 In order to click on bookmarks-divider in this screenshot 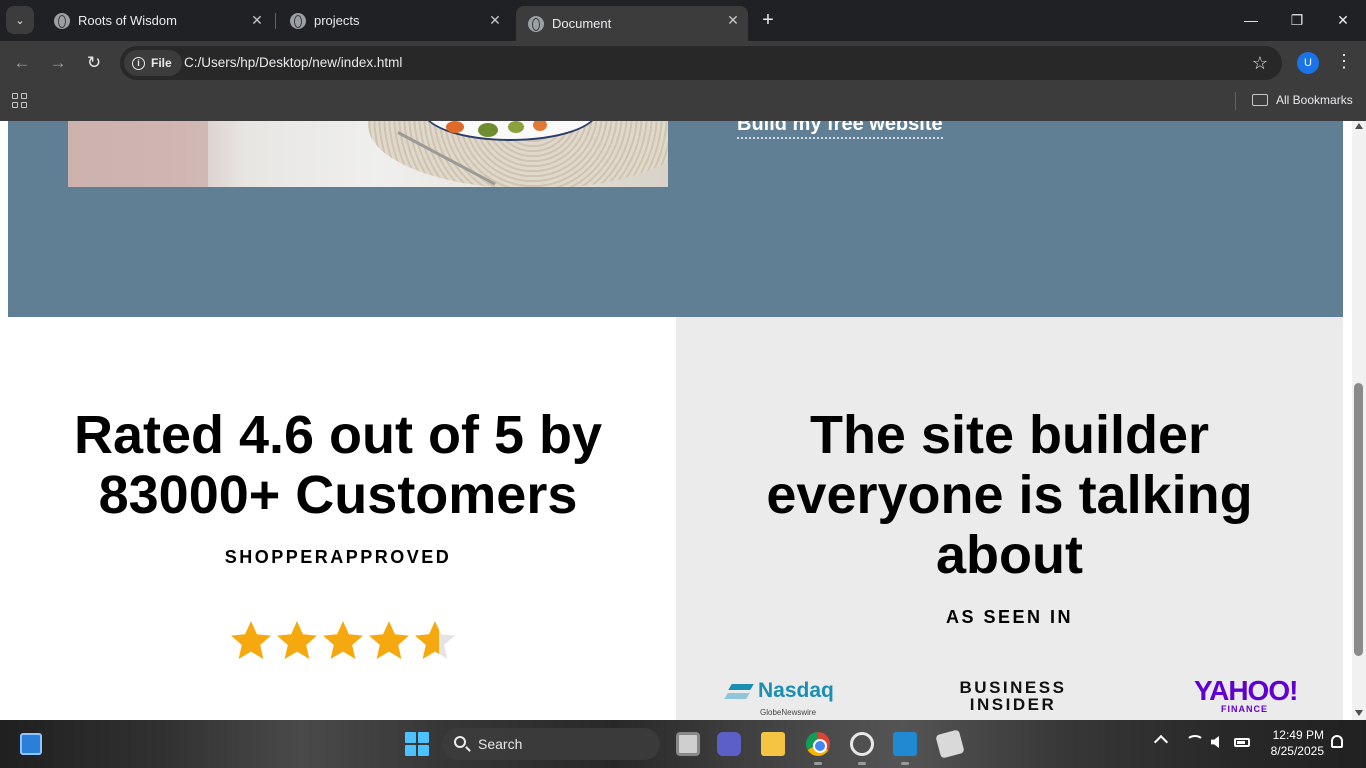, I will do `click(1235, 101)`.